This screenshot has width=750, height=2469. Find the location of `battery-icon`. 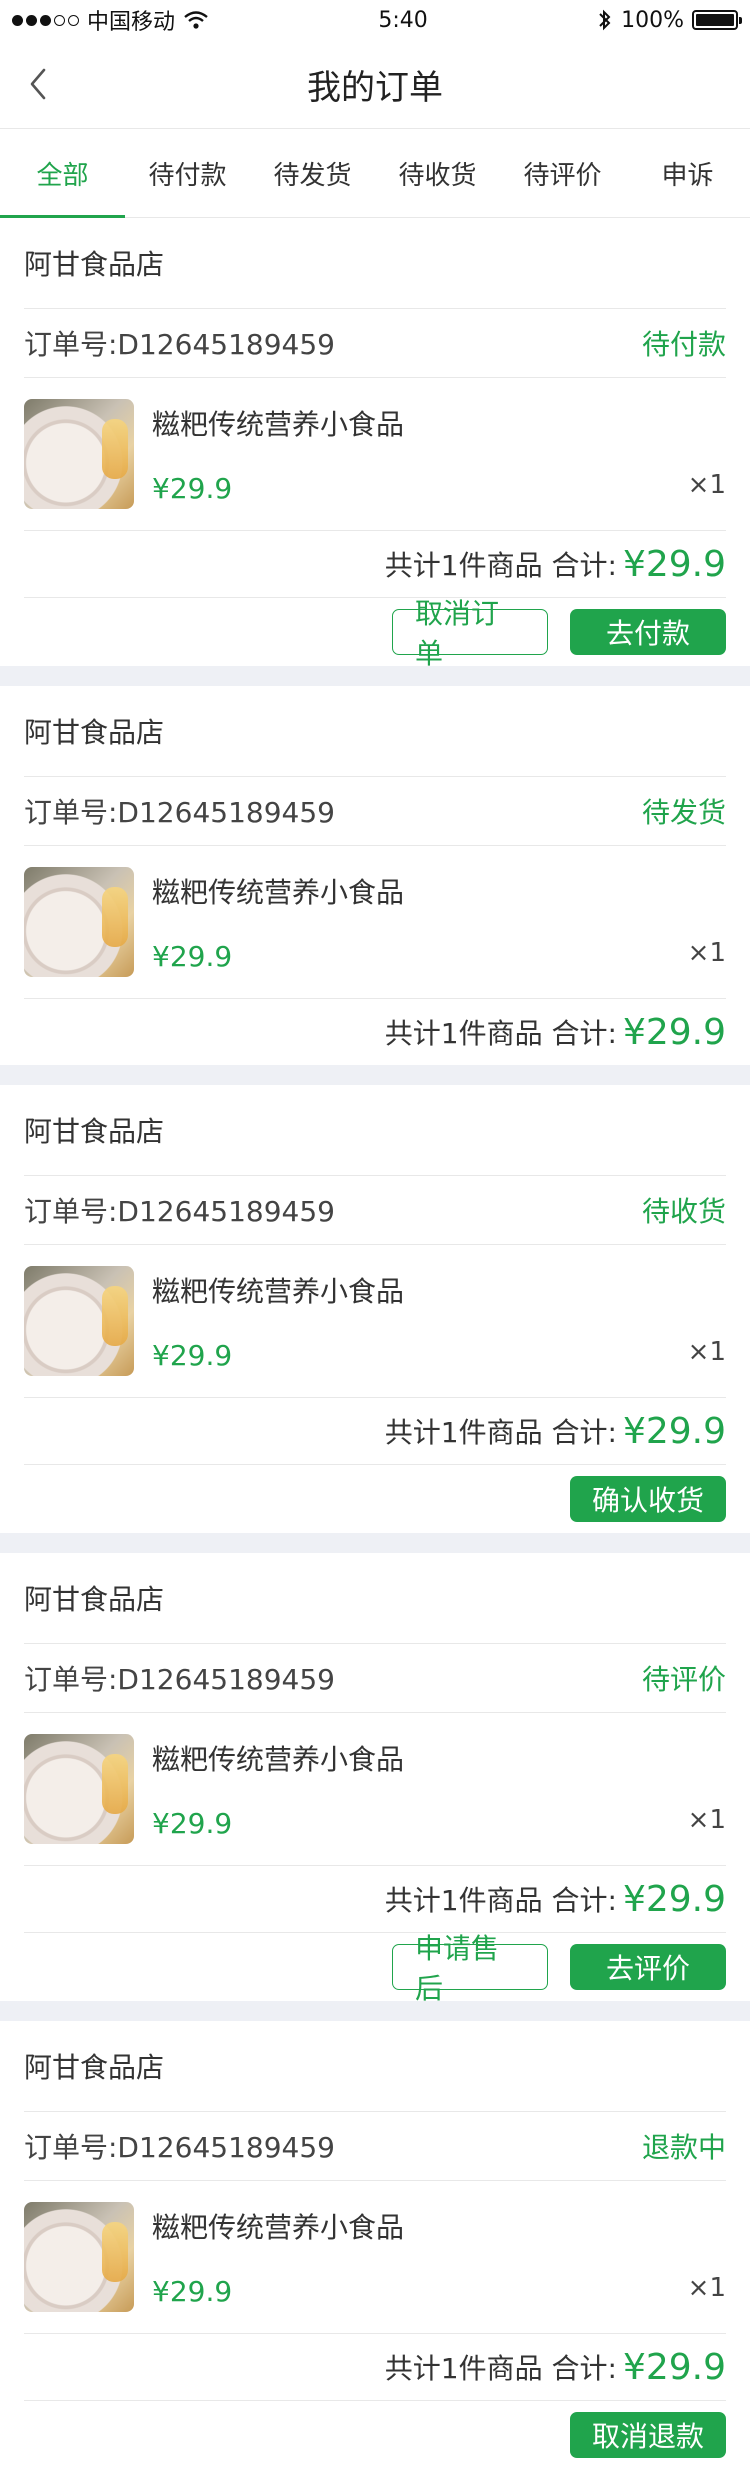

battery-icon is located at coordinates (716, 20).